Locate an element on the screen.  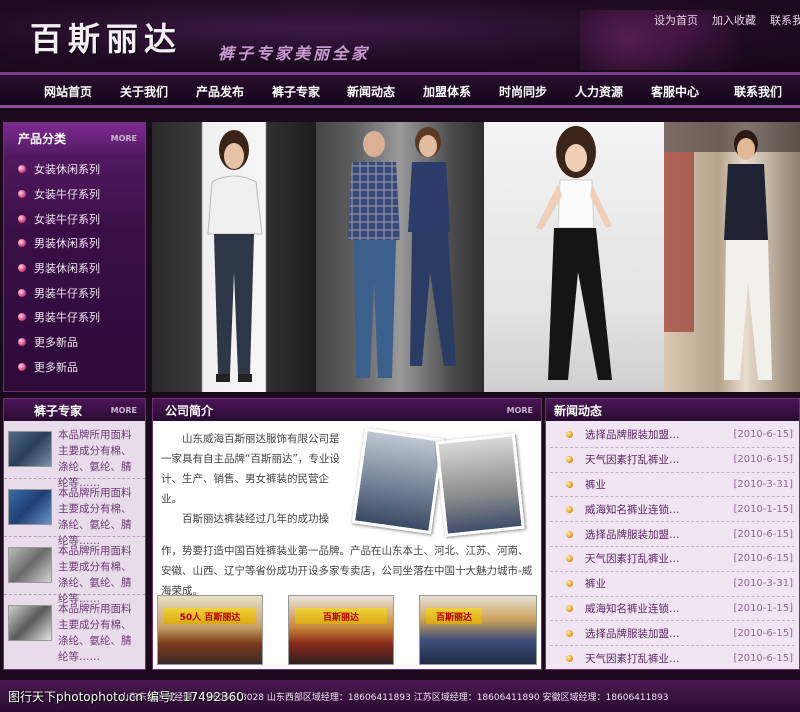
nav-contact: 联系我们 is located at coordinates (758, 91).